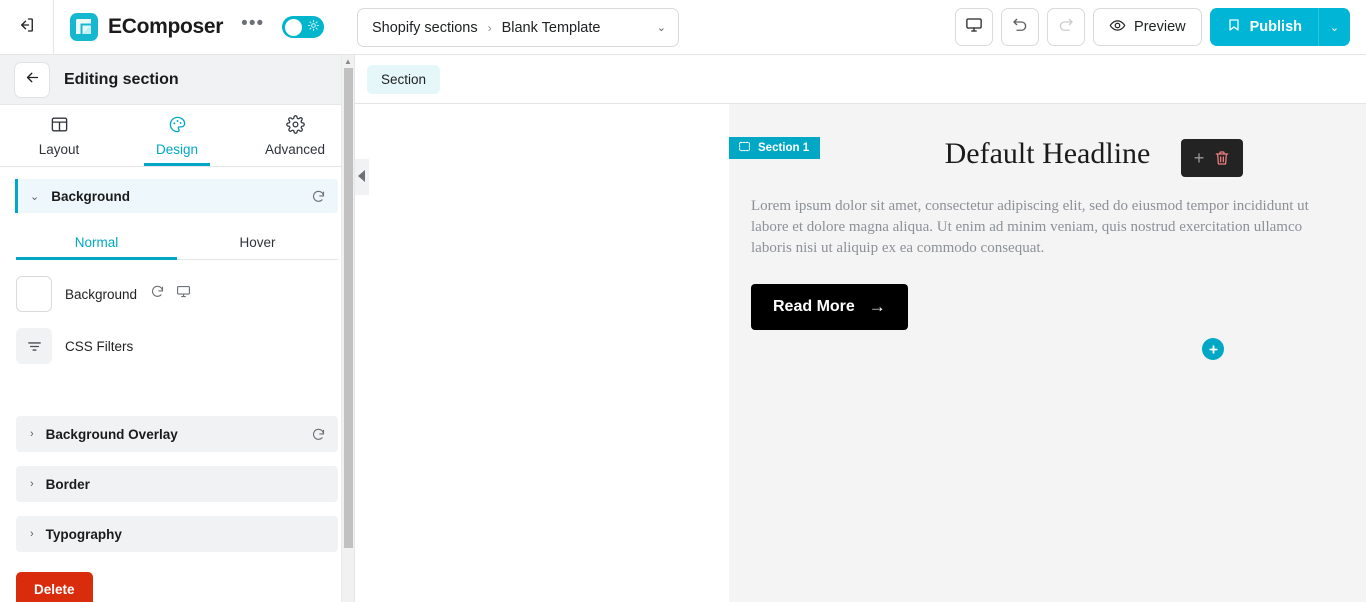  I want to click on layout-icon, so click(59, 126).